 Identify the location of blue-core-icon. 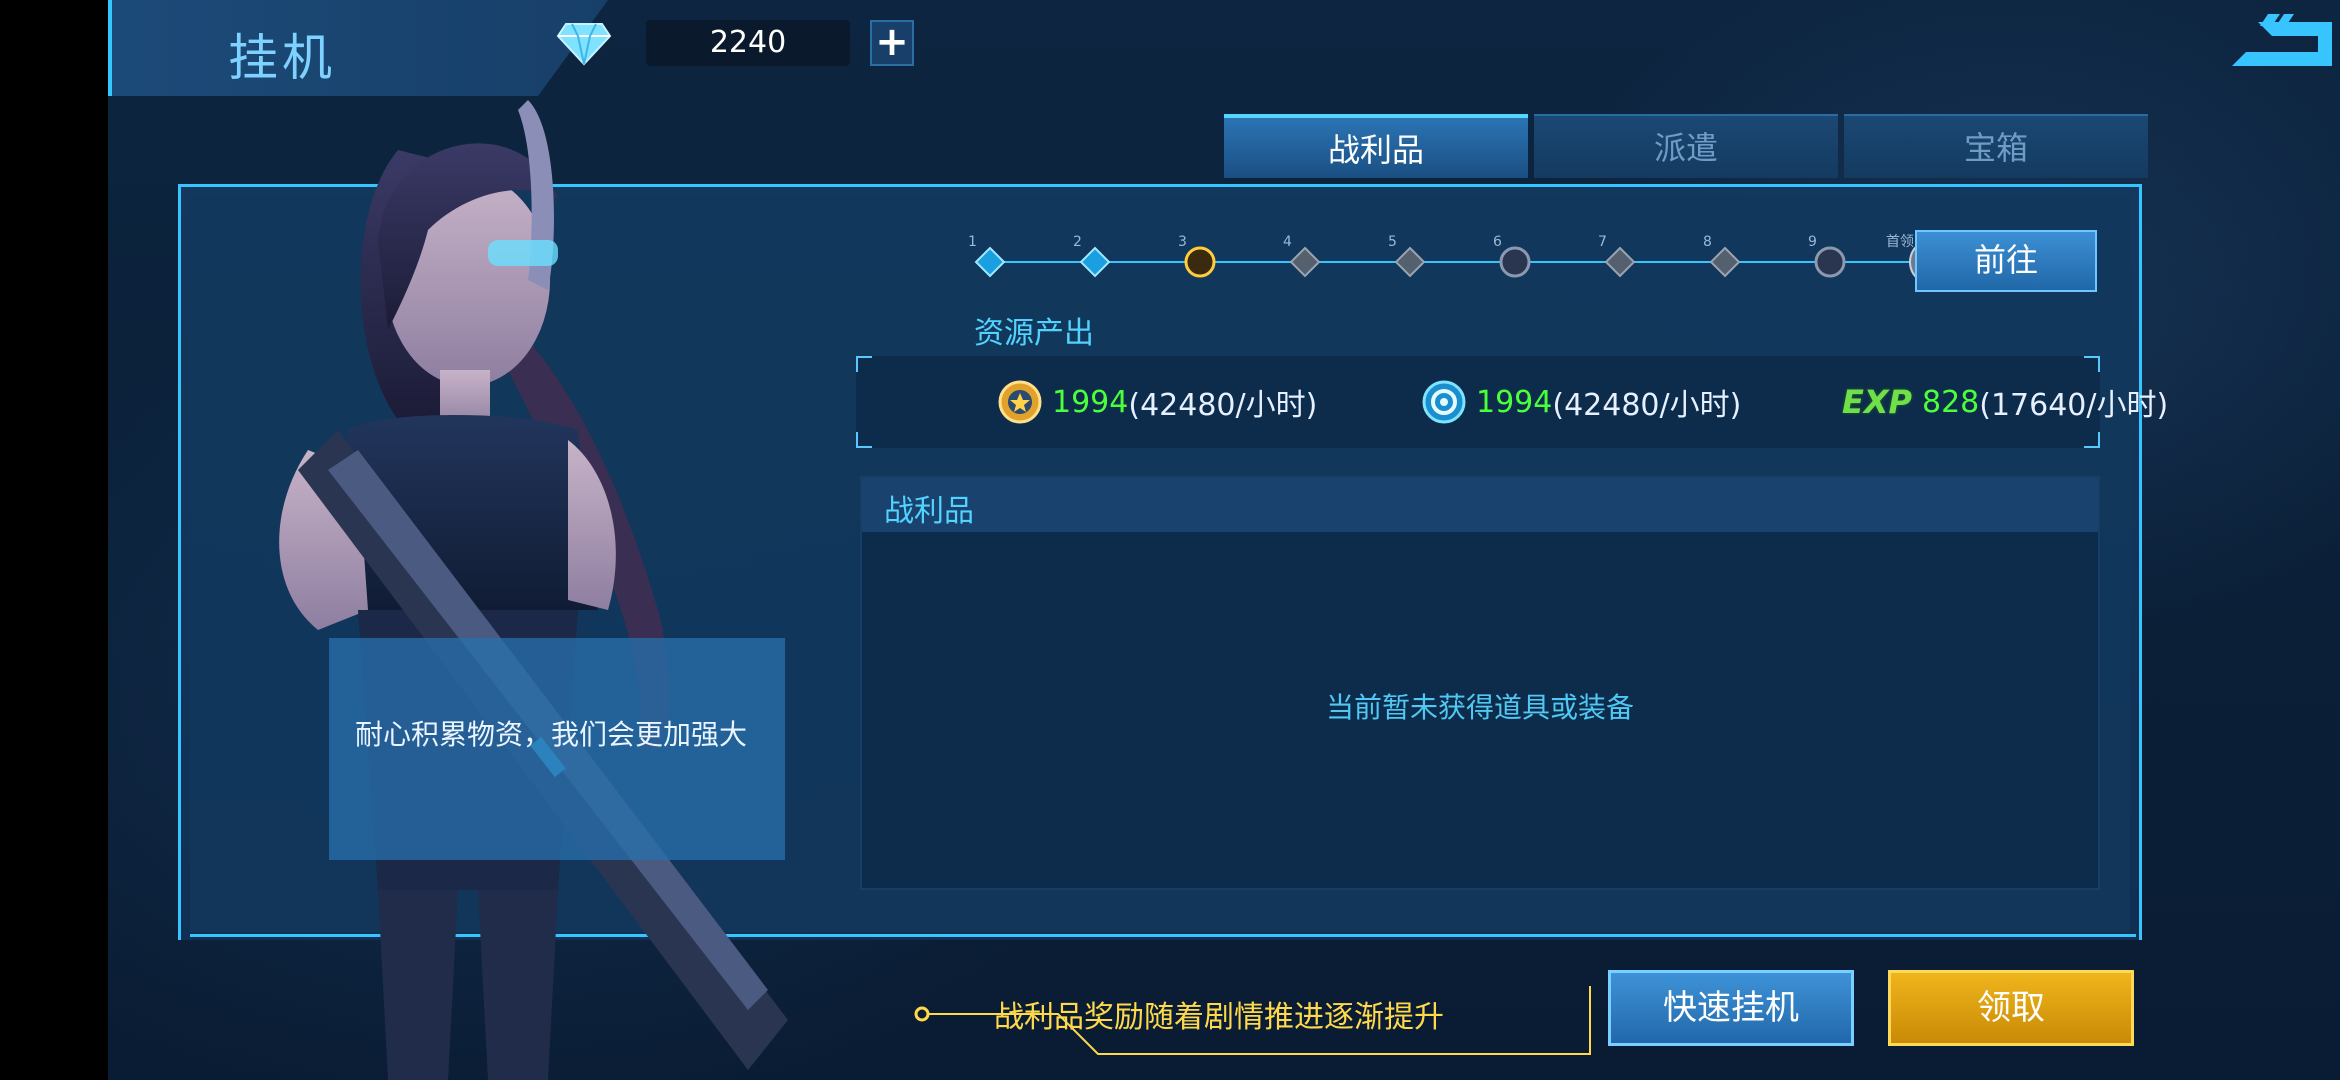
(1444, 402).